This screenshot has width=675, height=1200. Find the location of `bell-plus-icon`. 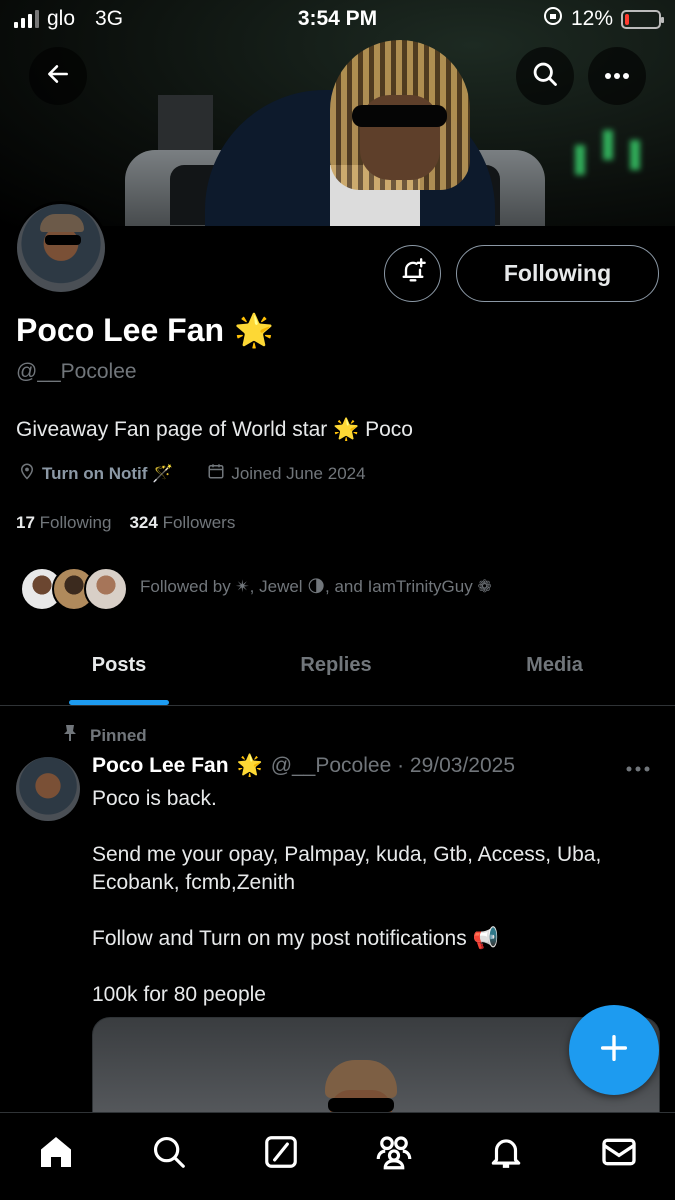

bell-plus-icon is located at coordinates (413, 273).